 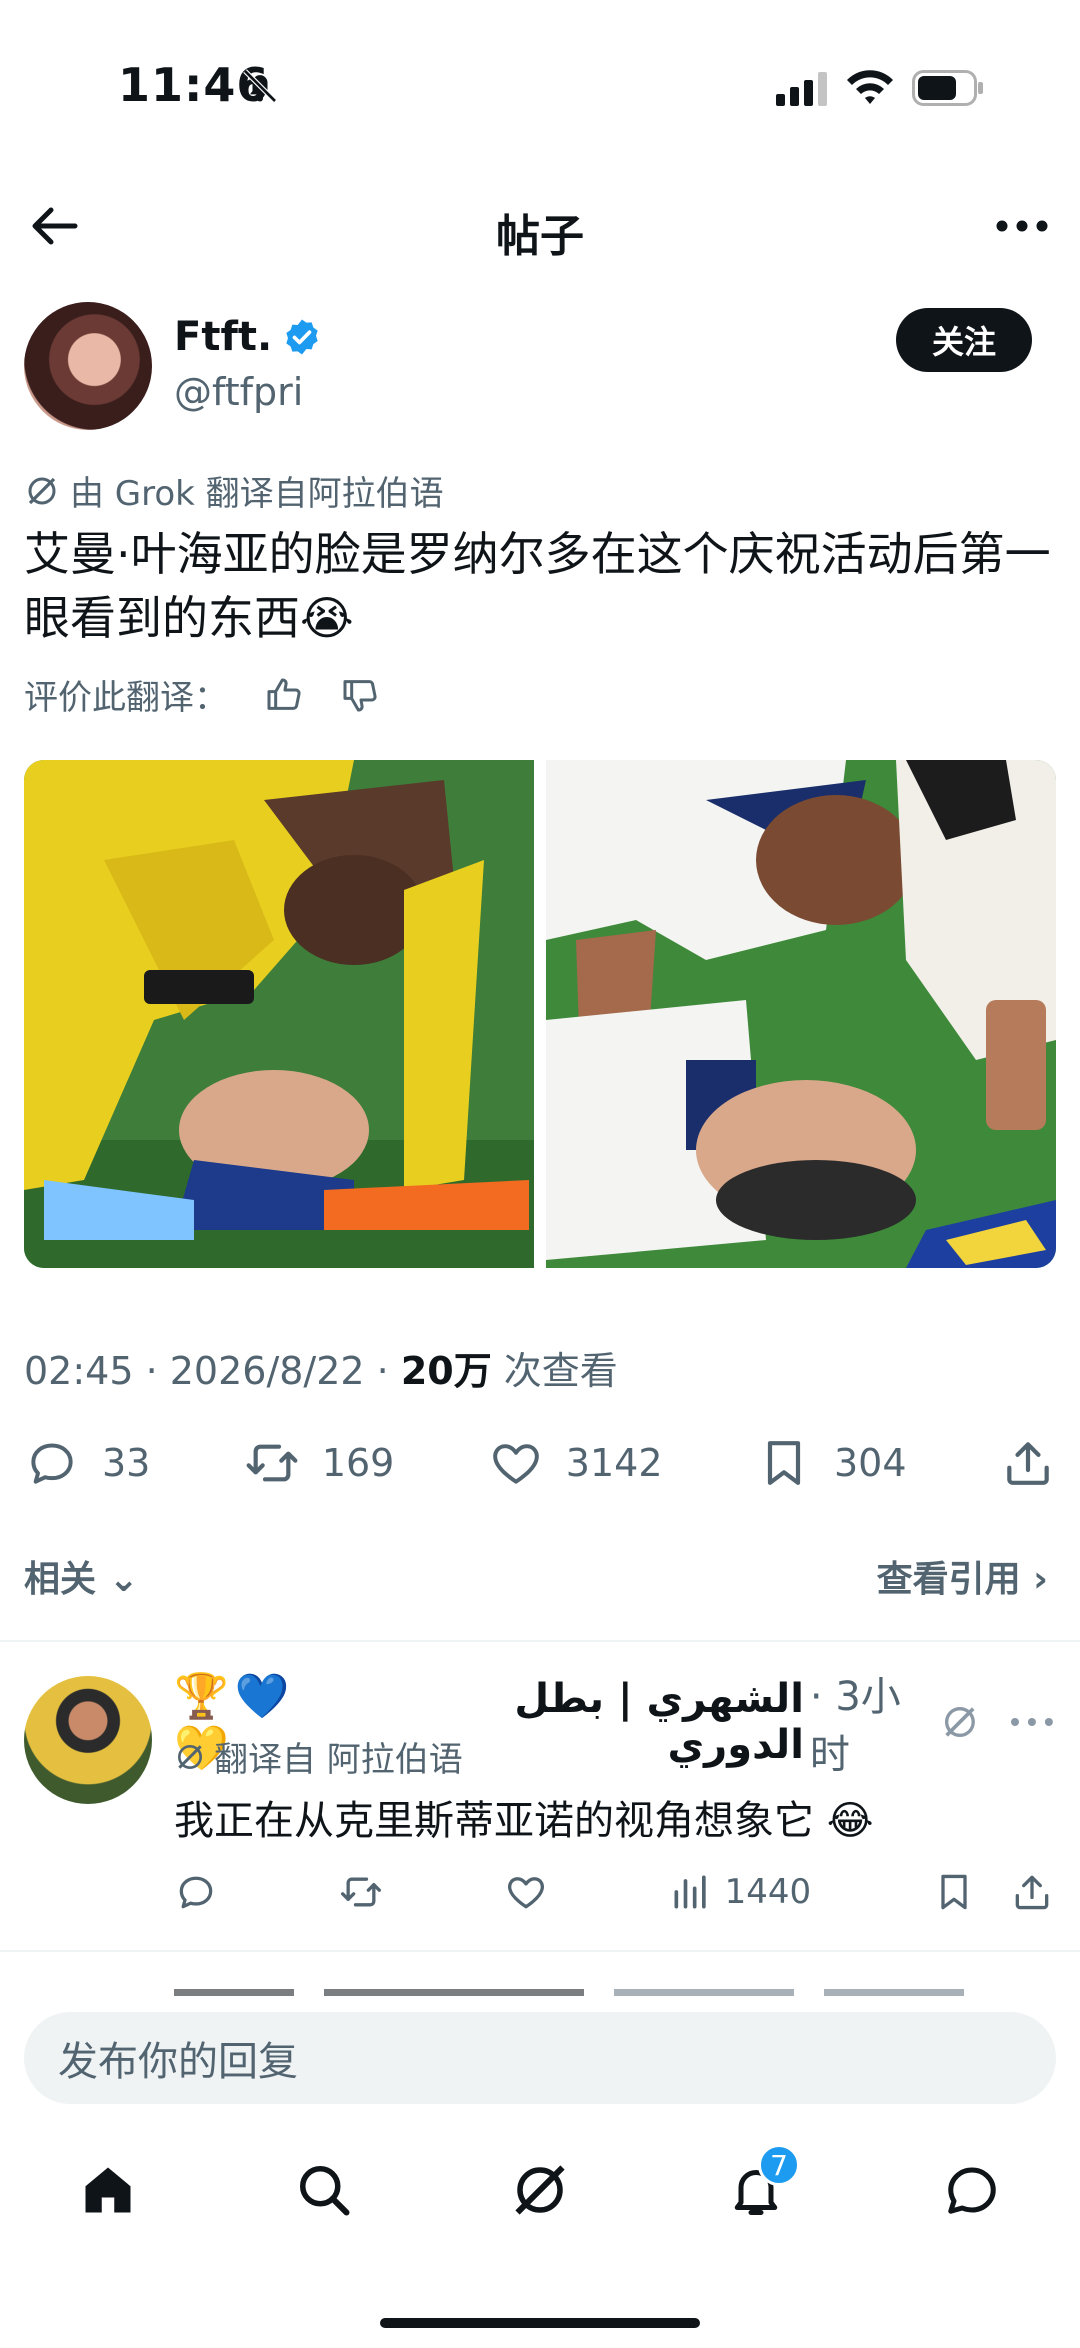 I want to click on reply-count: 33, so click(x=126, y=1463).